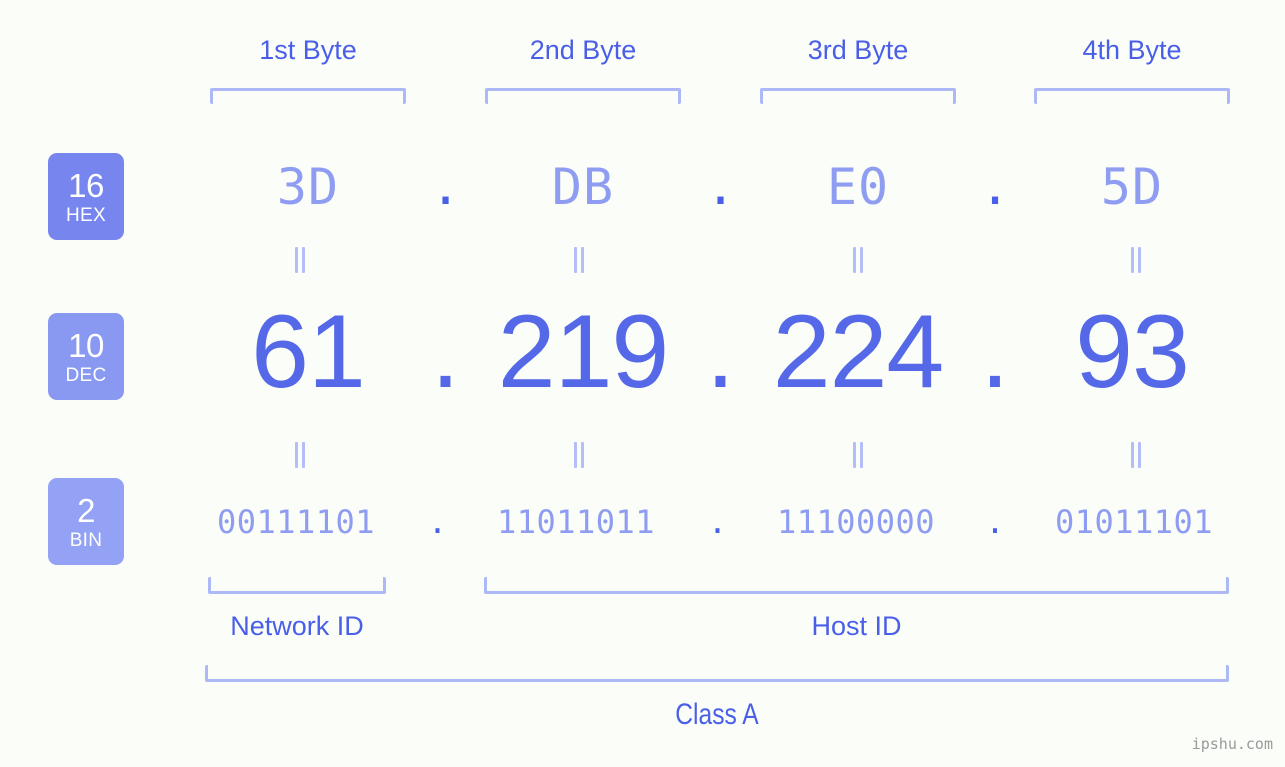 This screenshot has height=767, width=1285. Describe the element at coordinates (308, 50) in the screenshot. I see `byte-header-label-1: 1st Byte` at that location.